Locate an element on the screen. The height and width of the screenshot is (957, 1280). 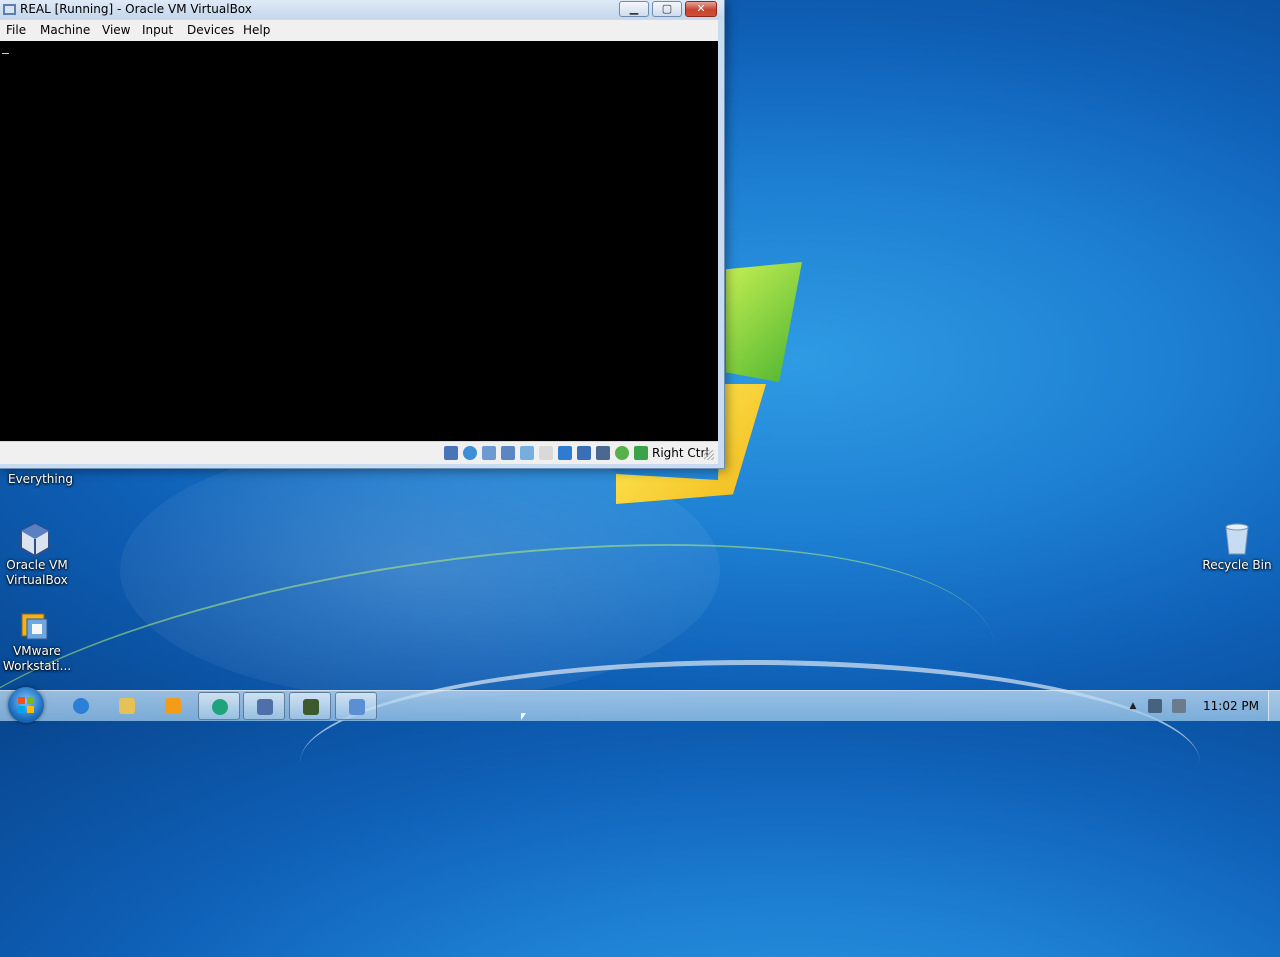
vm-window-icon is located at coordinates (357, 707).